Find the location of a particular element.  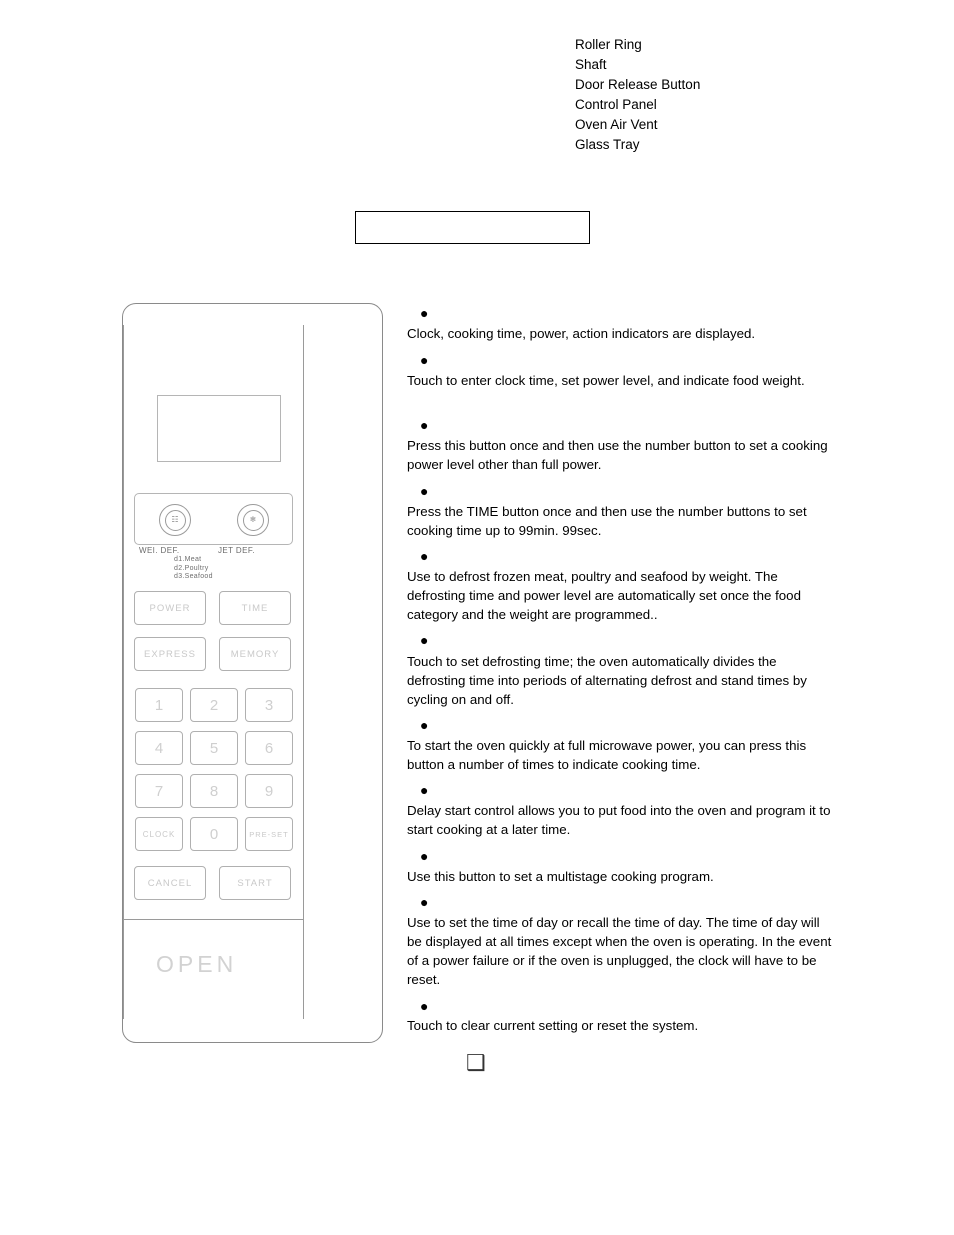

parts-list-item: Shaft is located at coordinates (591, 64).